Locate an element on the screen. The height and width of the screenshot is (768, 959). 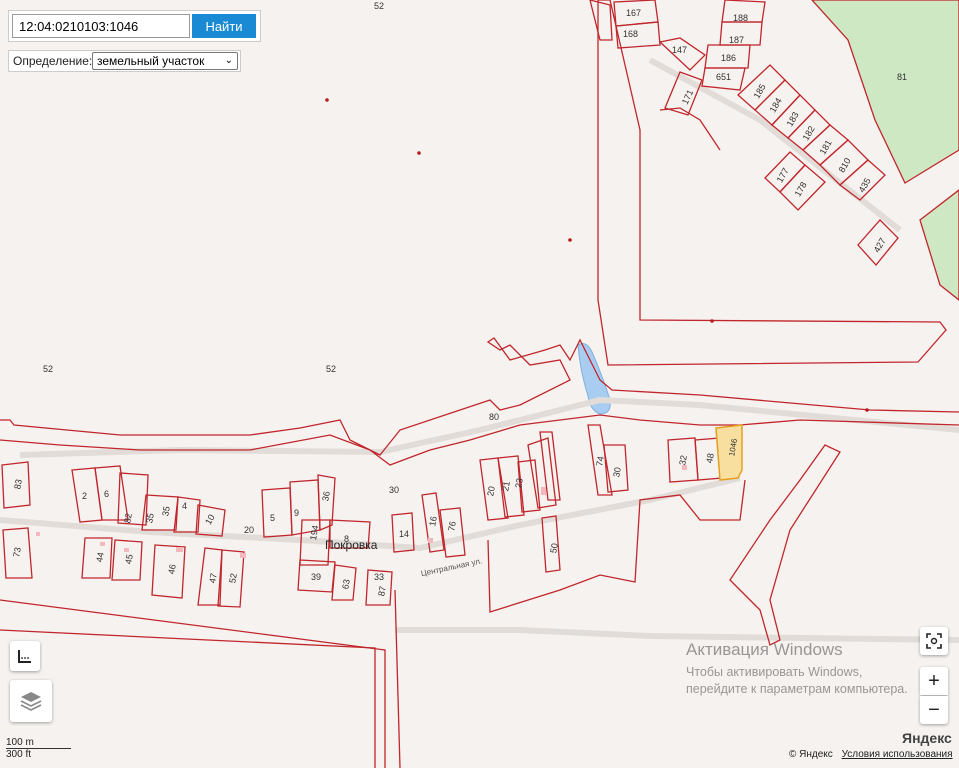
chevron-down-icon: ⌄ is located at coordinates (228, 60).